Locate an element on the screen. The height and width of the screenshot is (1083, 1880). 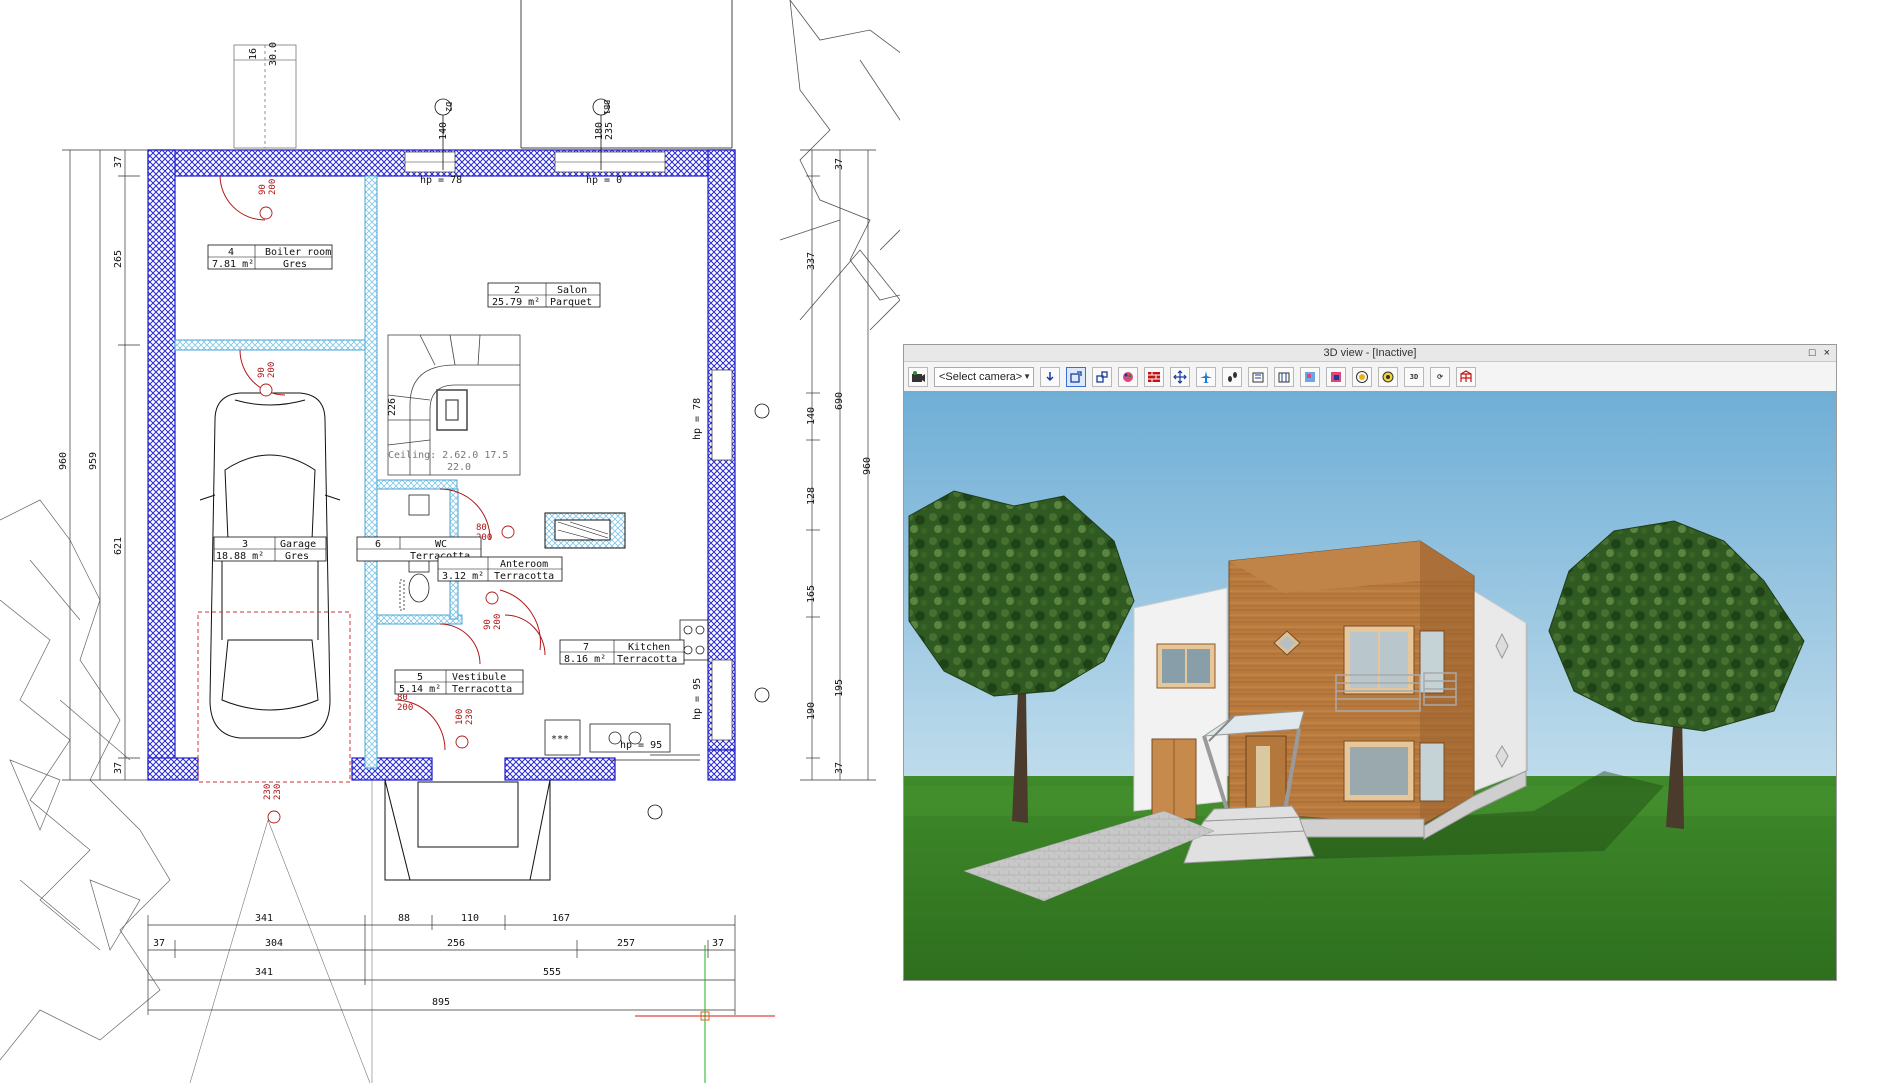
room-number: 7 is located at coordinates (586, 647).